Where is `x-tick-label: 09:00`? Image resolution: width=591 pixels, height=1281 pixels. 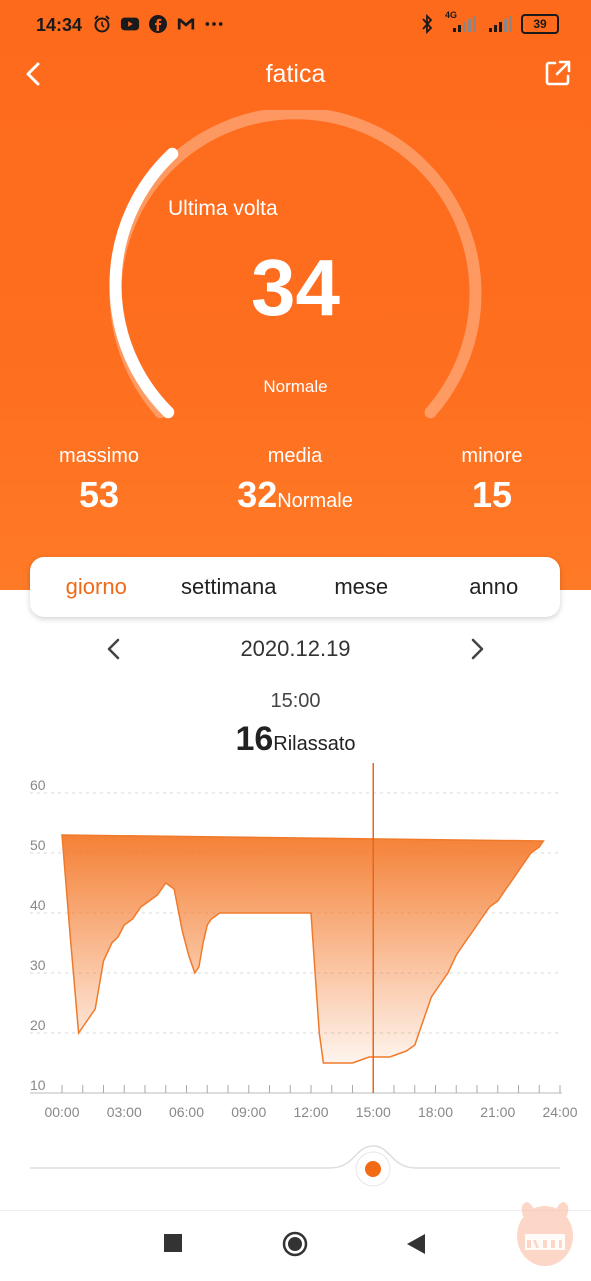 x-tick-label: 09:00 is located at coordinates (248, 1112).